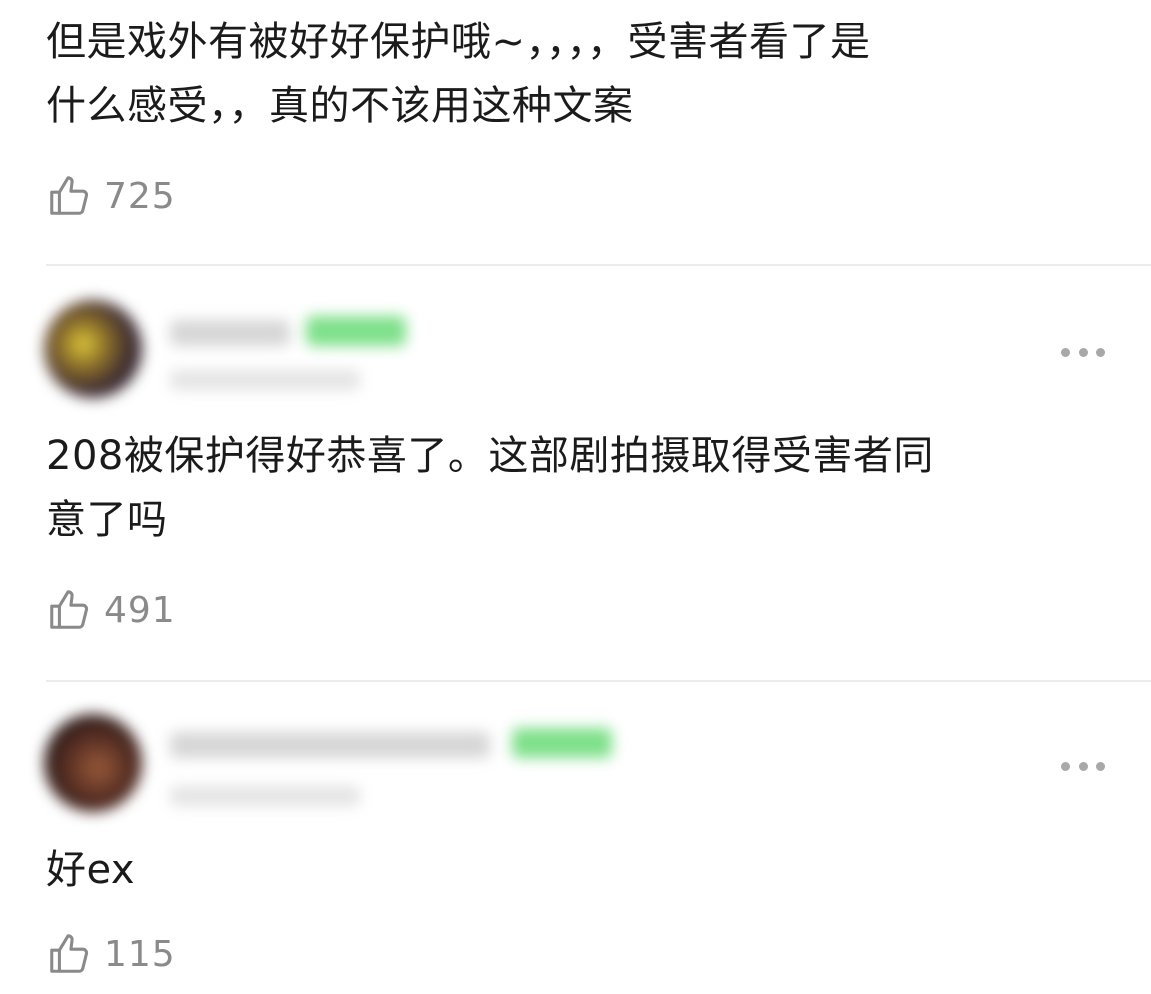 Image resolution: width=1151 pixels, height=994 pixels. Describe the element at coordinates (490, 488) in the screenshot. I see `comment-text: 208被保护得好恭喜了。这部剧拍摄取得受害者同 意了吗` at that location.